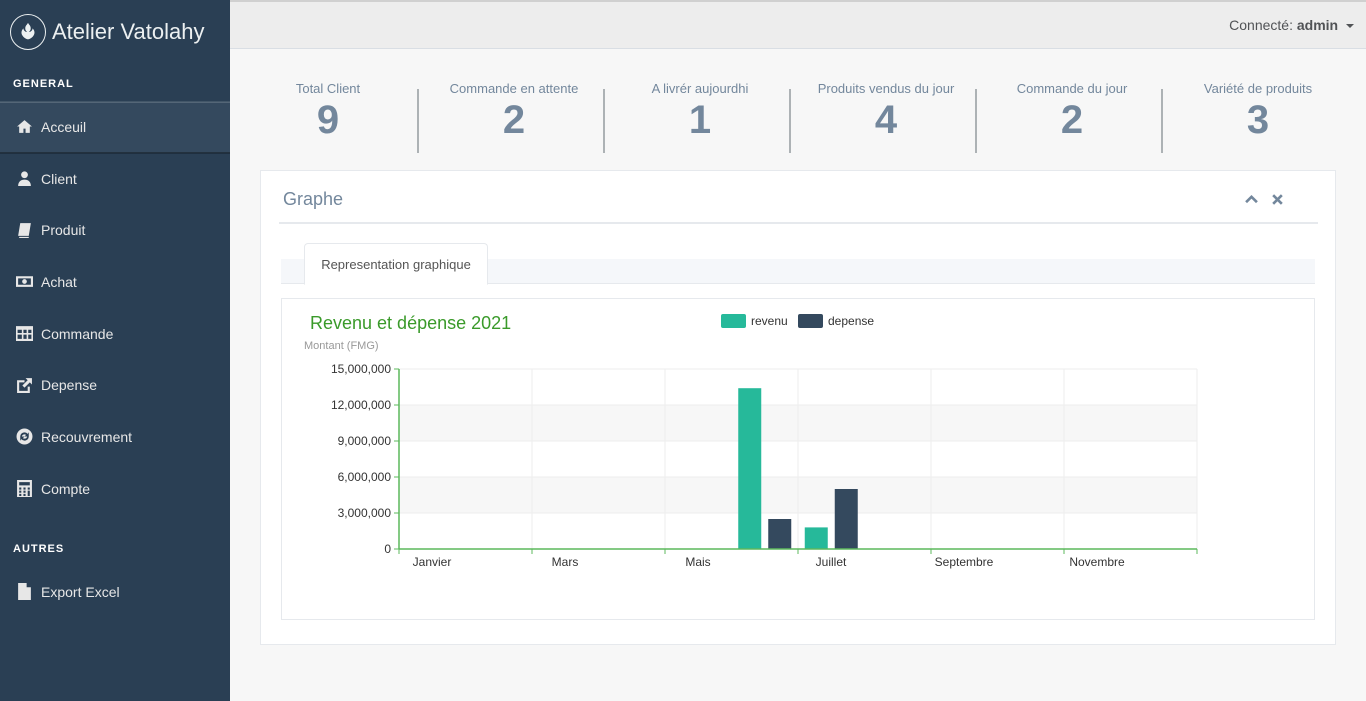  I want to click on stat-value: 1, so click(700, 120).